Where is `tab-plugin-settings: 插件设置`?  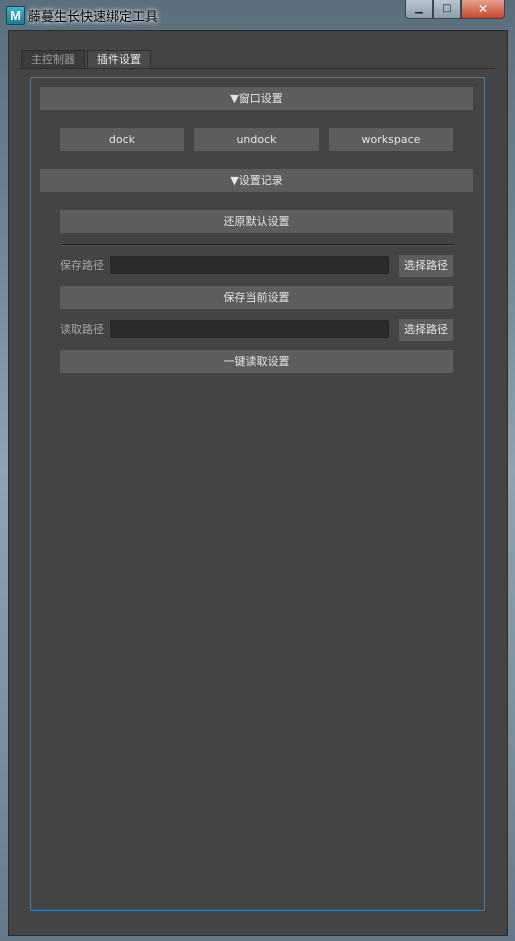 tab-plugin-settings: 插件设置 is located at coordinates (119, 59).